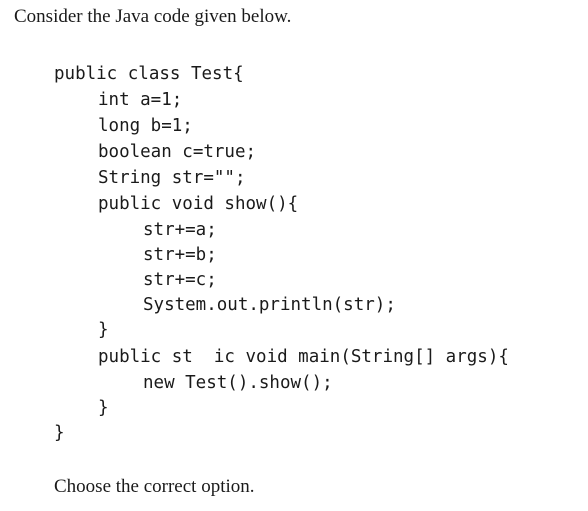  What do you see at coordinates (180, 230) in the screenshot?
I see `code-line: str+=a;` at bounding box center [180, 230].